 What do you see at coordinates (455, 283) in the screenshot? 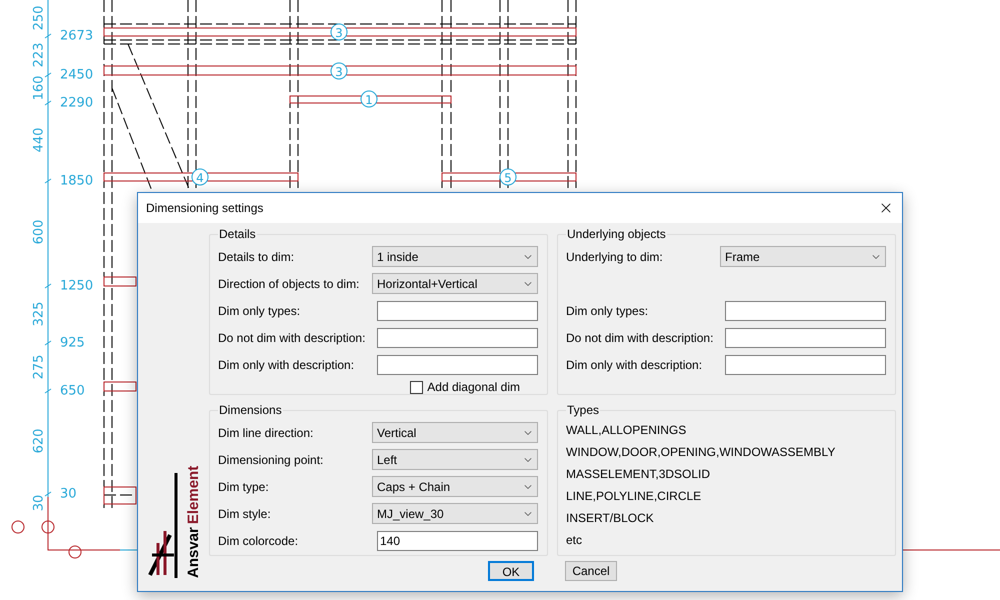
I see `dropdown: Horizontal+Vertical` at bounding box center [455, 283].